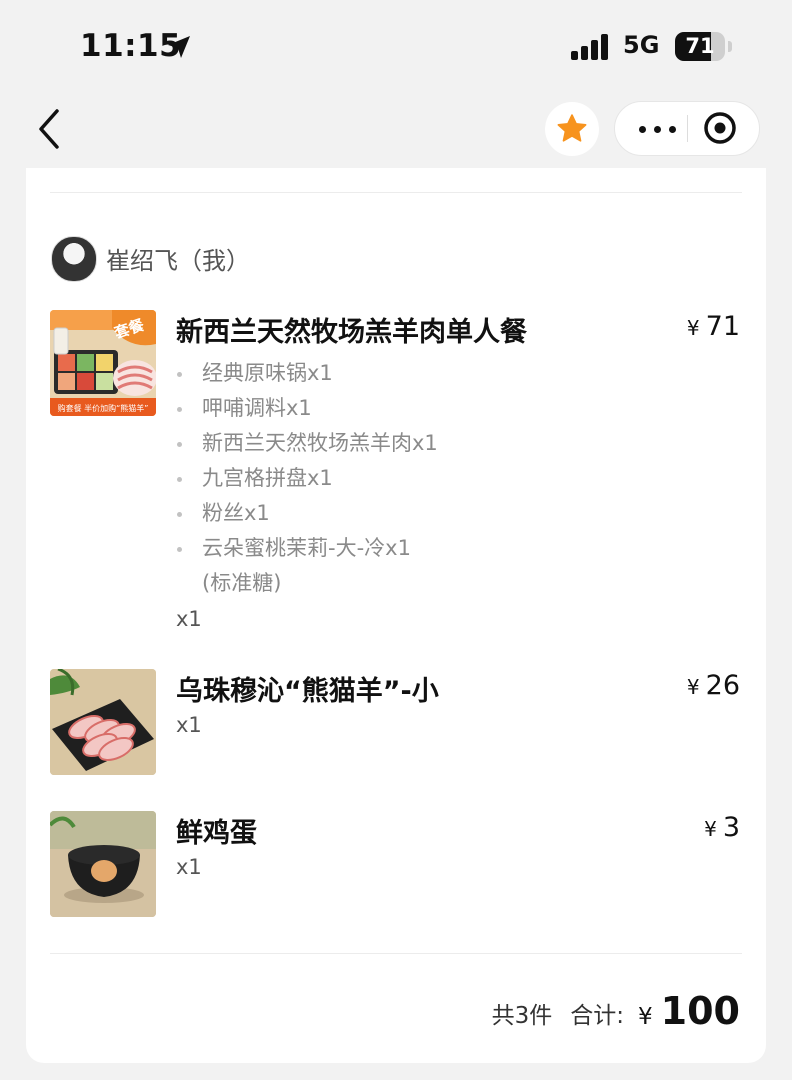 The image size is (792, 1080). Describe the element at coordinates (216, 833) in the screenshot. I see `item-title: 鲜鸡蛋` at that location.